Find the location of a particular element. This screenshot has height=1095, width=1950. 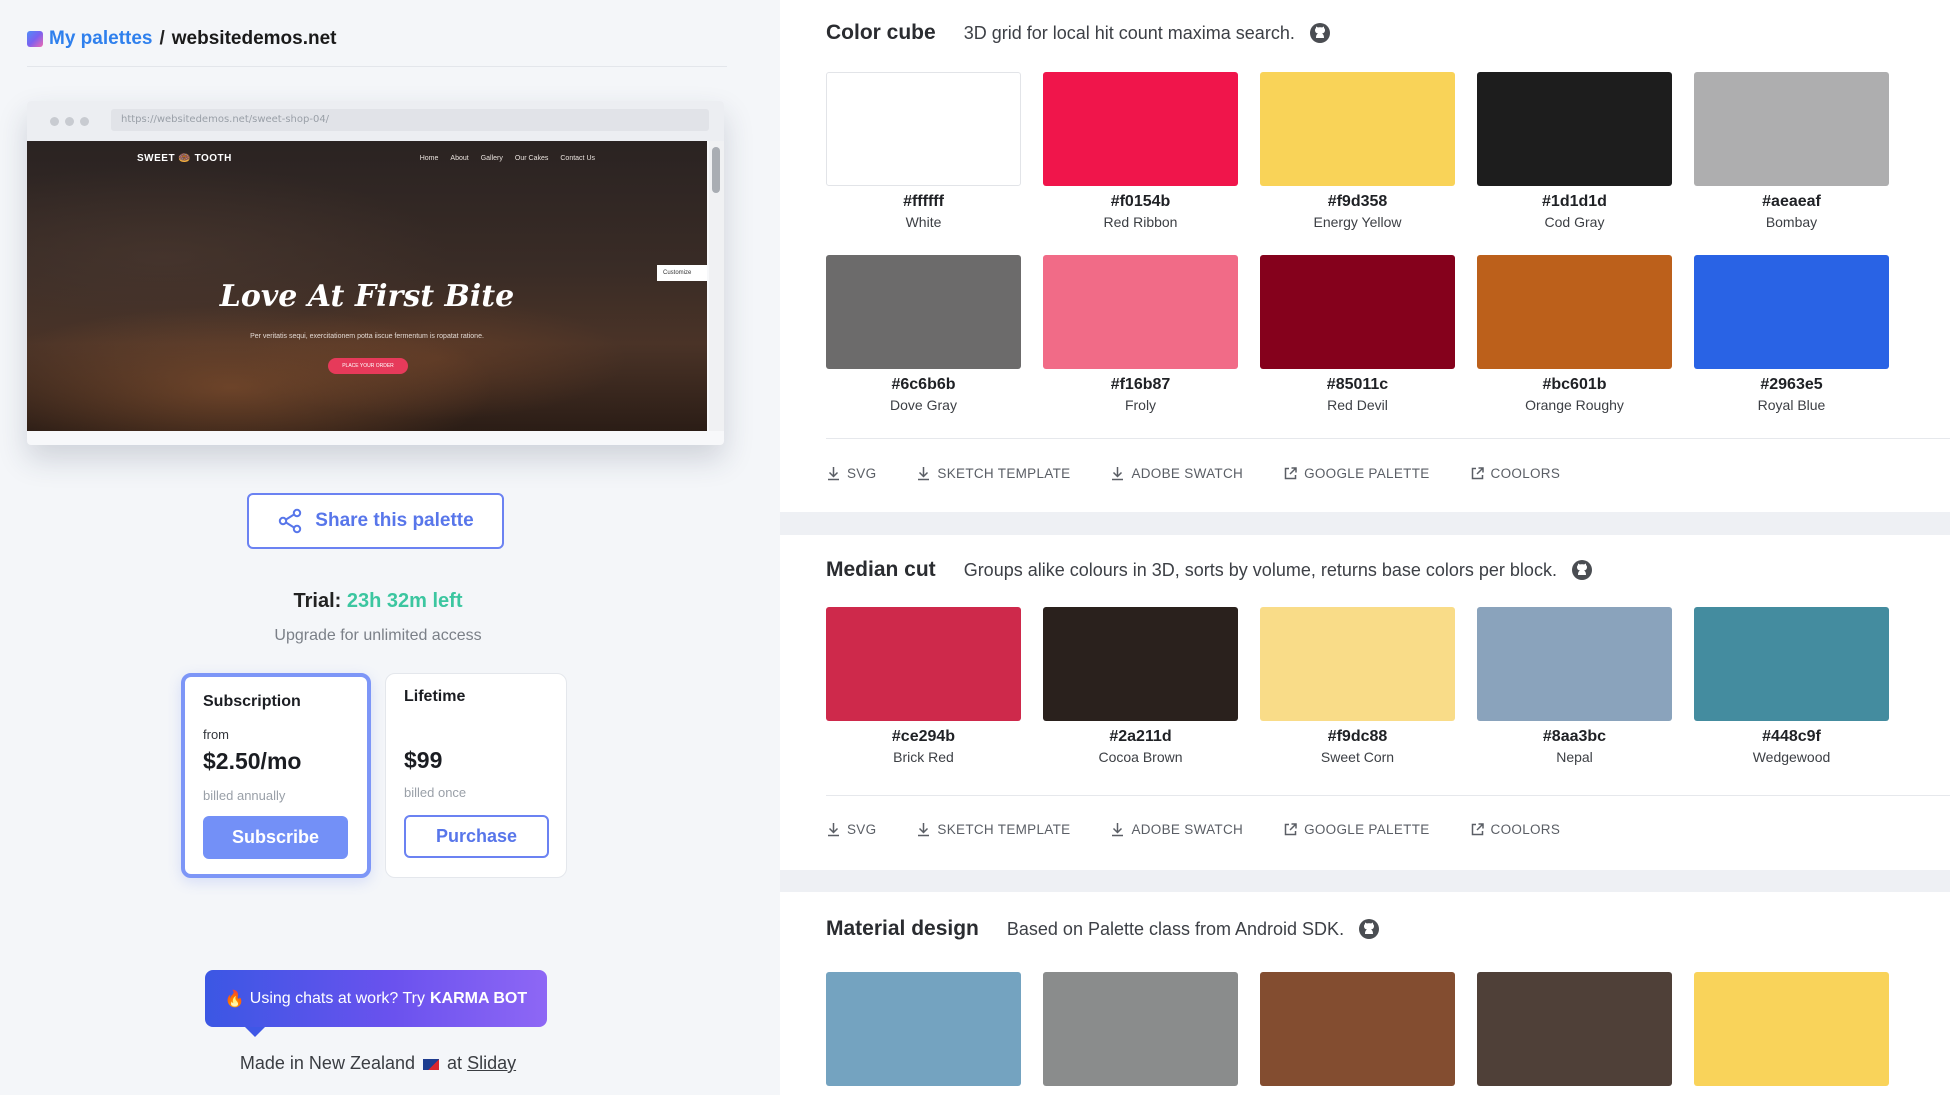

color-swatch: #2a211d Cocoa Brown is located at coordinates (1140, 686).